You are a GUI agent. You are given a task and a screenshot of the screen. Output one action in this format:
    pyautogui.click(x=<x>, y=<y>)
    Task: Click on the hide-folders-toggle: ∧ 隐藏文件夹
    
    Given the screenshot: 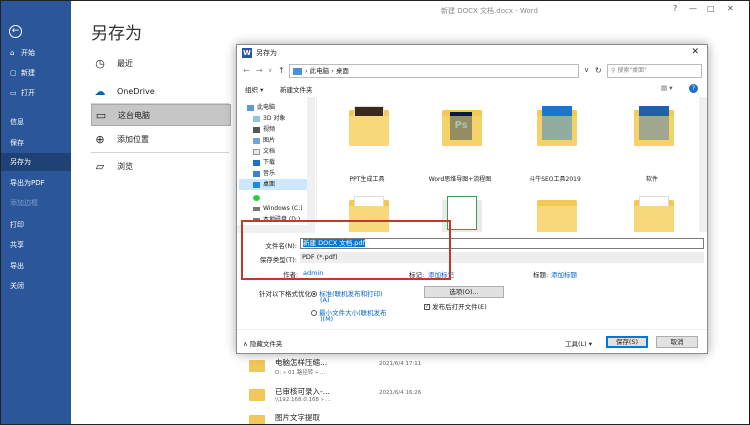 What is the action you would take?
    pyautogui.click(x=262, y=343)
    